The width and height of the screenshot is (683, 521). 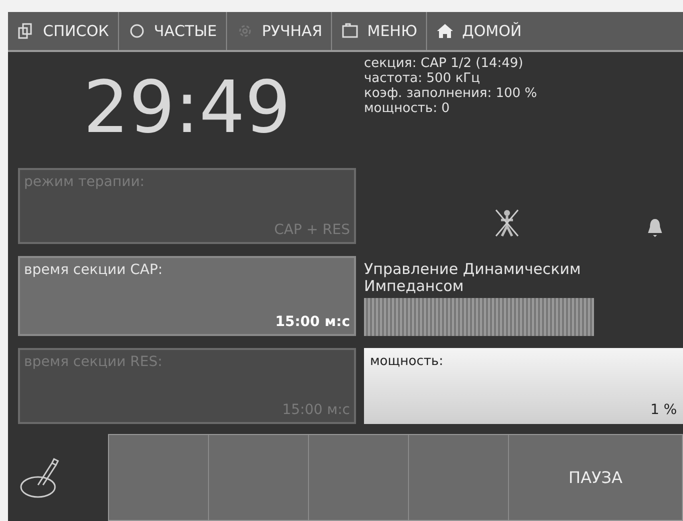 What do you see at coordinates (187, 107) in the screenshot?
I see `timer-display: 29:49` at bounding box center [187, 107].